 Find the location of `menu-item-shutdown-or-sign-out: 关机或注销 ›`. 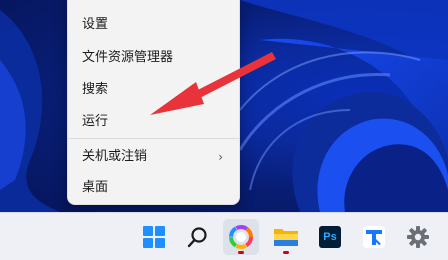

menu-item-shutdown-or-sign-out: 关机或注销 › is located at coordinates (156, 157).